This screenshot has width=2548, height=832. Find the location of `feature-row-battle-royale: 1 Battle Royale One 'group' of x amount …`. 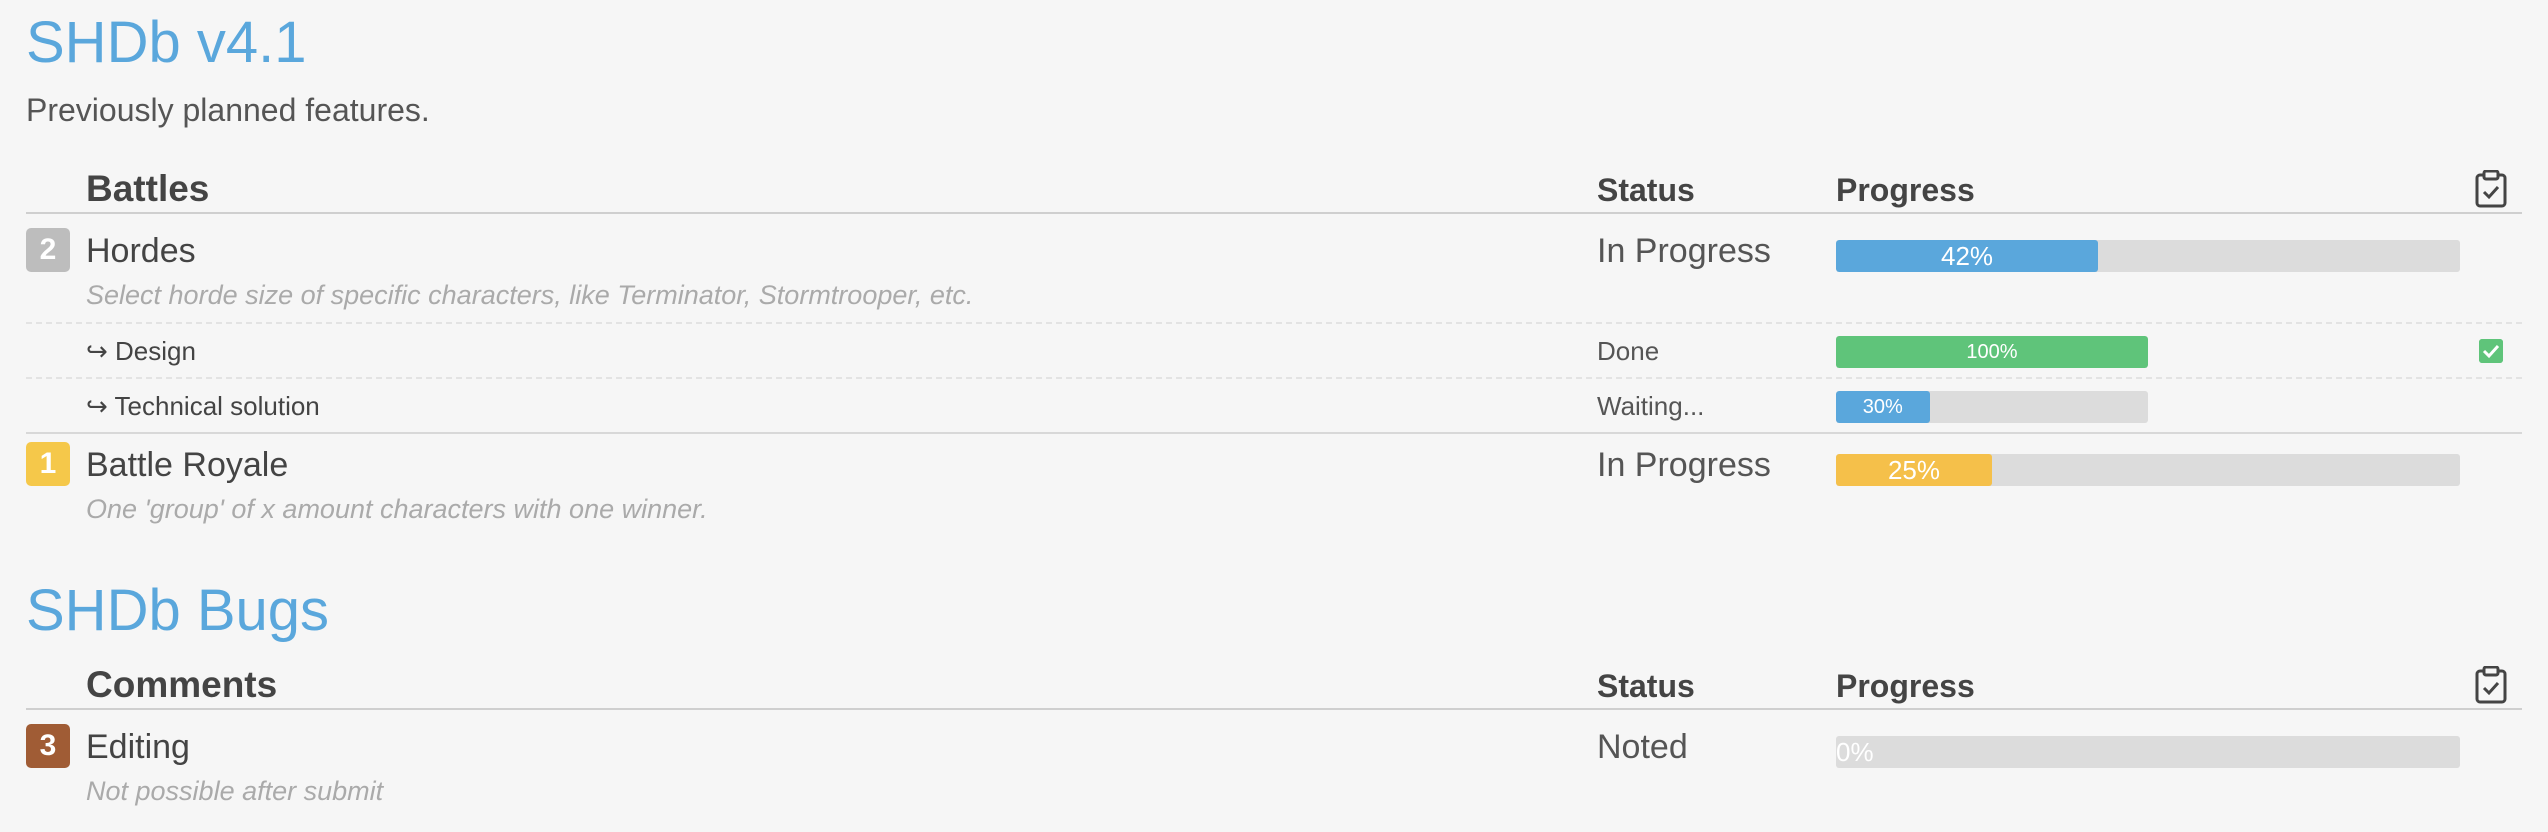

feature-row-battle-royale: 1 Battle Royale One 'group' of x amount … is located at coordinates (1274, 487).